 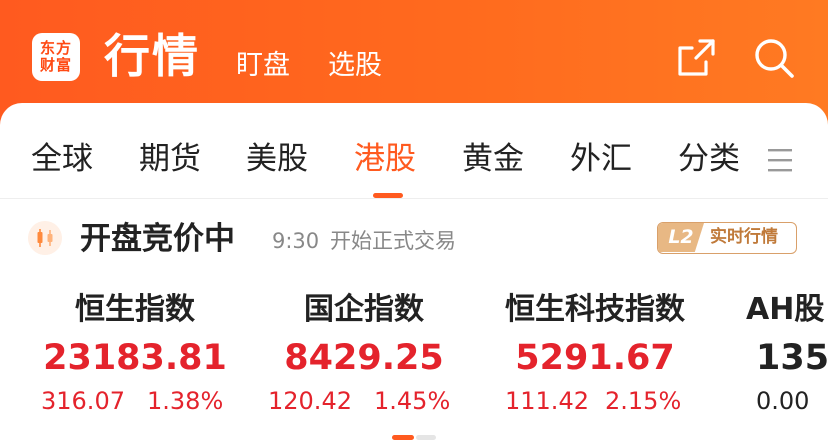 What do you see at coordinates (152, 56) in the screenshot?
I see `page-title: 行情` at bounding box center [152, 56].